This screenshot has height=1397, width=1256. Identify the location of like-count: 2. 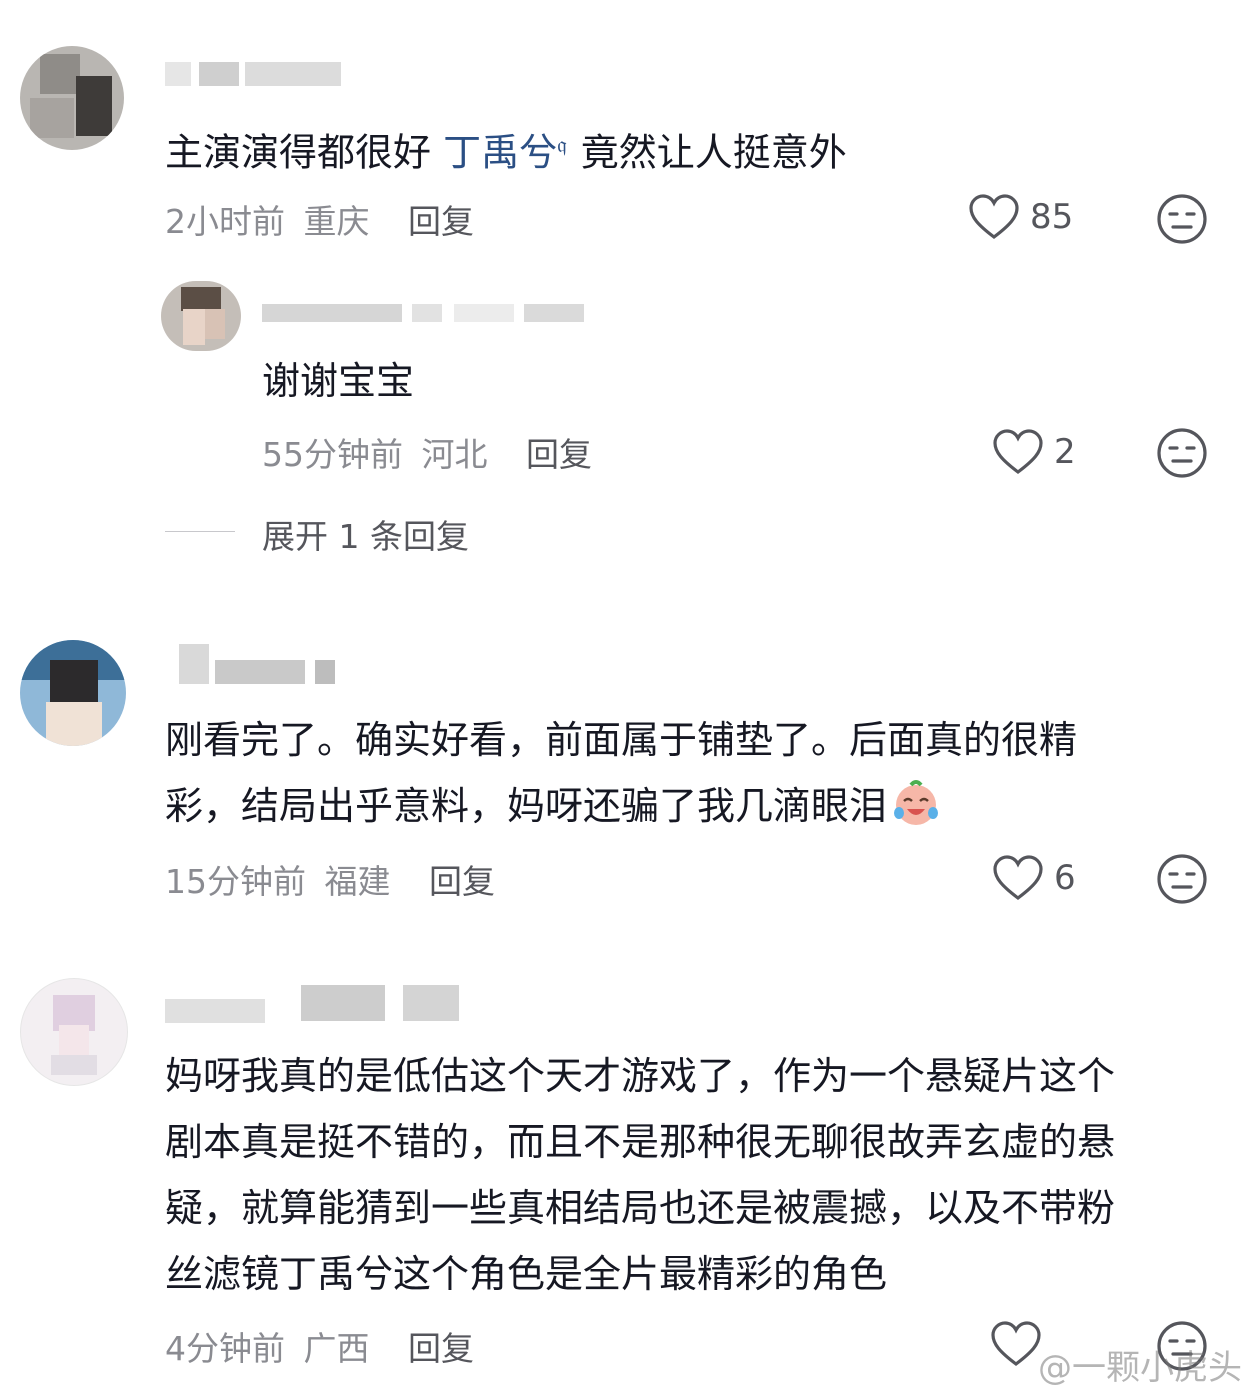
(1065, 452).